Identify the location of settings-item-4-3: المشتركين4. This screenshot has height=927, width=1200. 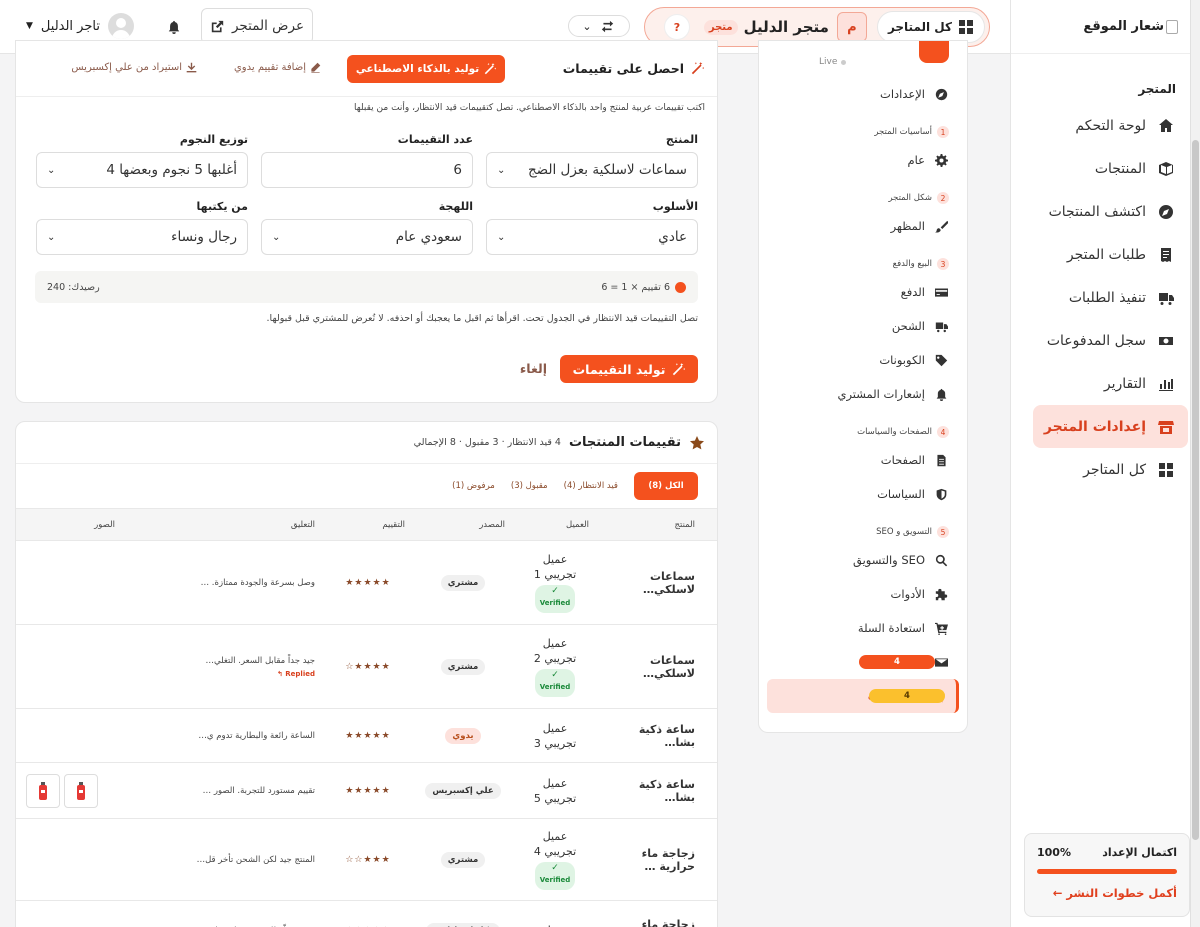
(863, 662).